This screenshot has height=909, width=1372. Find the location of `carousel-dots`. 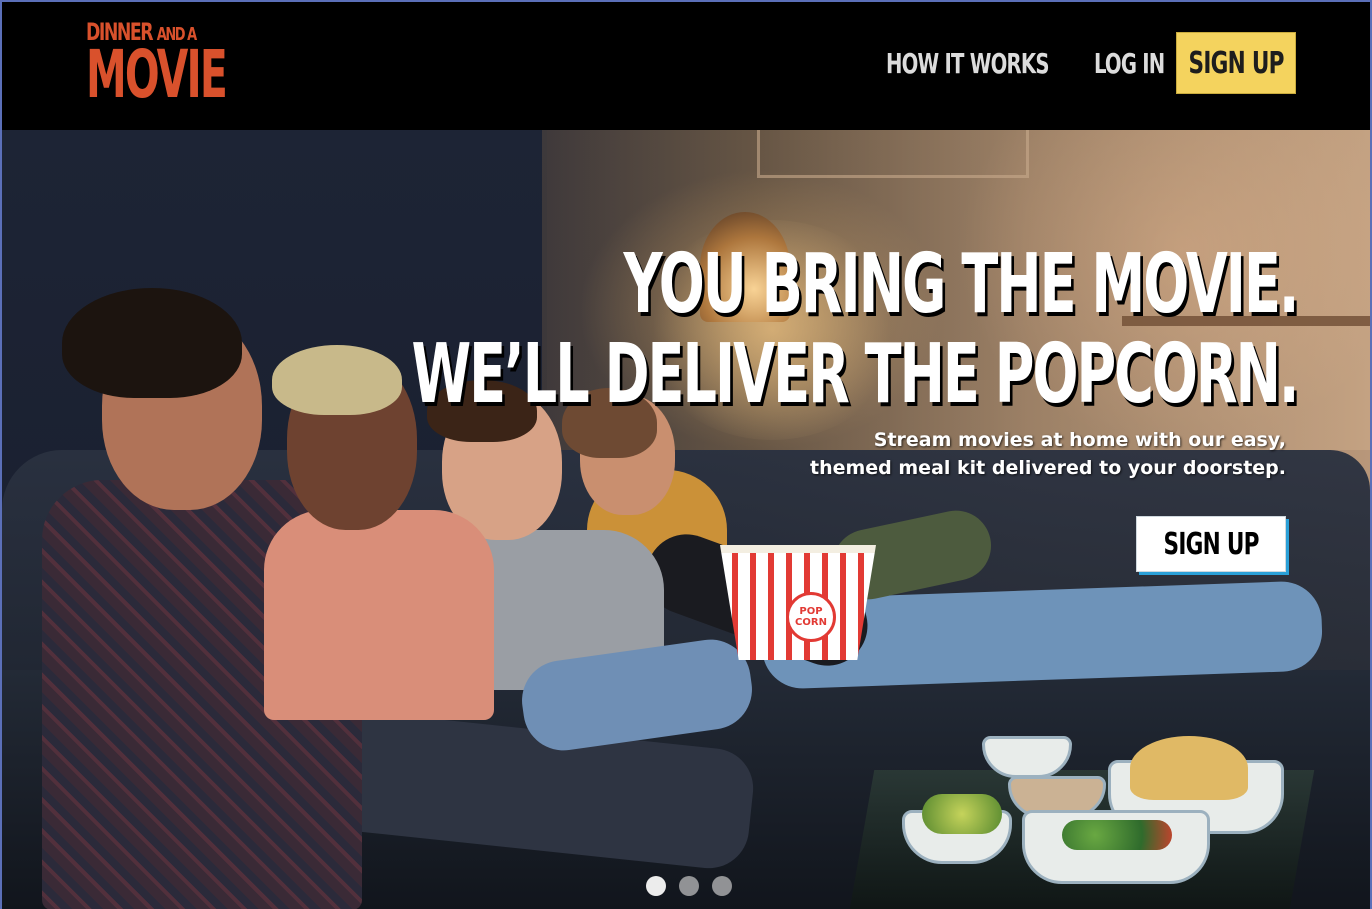

carousel-dots is located at coordinates (695, 886).